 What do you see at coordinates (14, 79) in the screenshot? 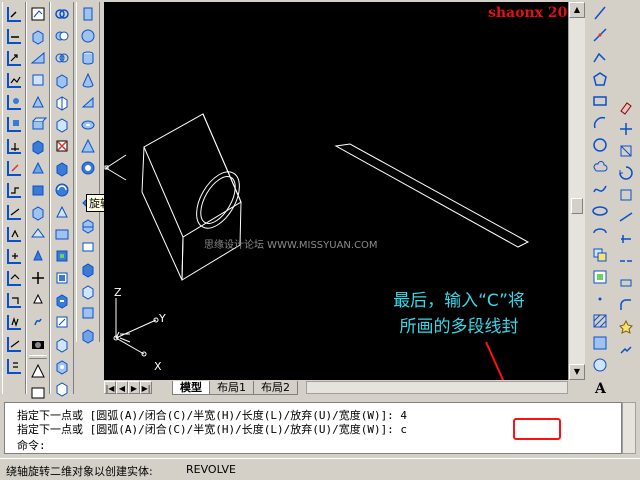
I see `radius-dimension-icon` at bounding box center [14, 79].